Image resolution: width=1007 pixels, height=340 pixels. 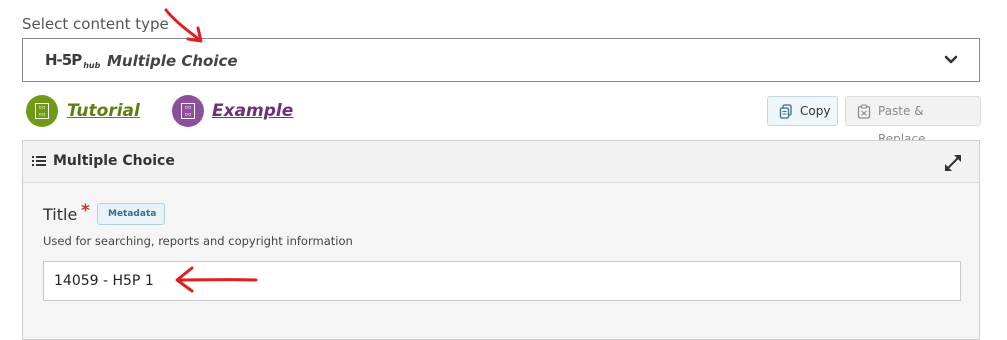 I want to click on chevron-down-icon, so click(x=951, y=60).